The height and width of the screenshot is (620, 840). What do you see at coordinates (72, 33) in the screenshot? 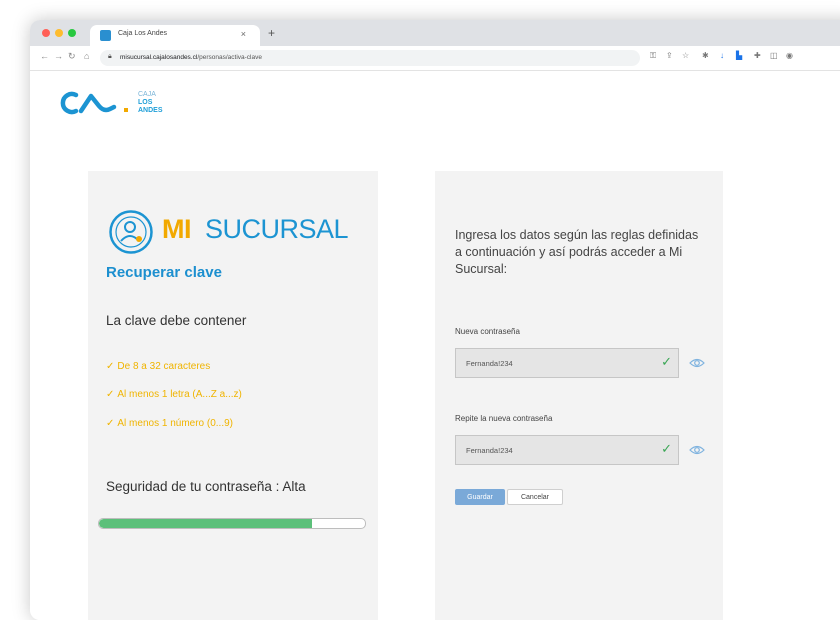
I see `maximize-window-button` at bounding box center [72, 33].